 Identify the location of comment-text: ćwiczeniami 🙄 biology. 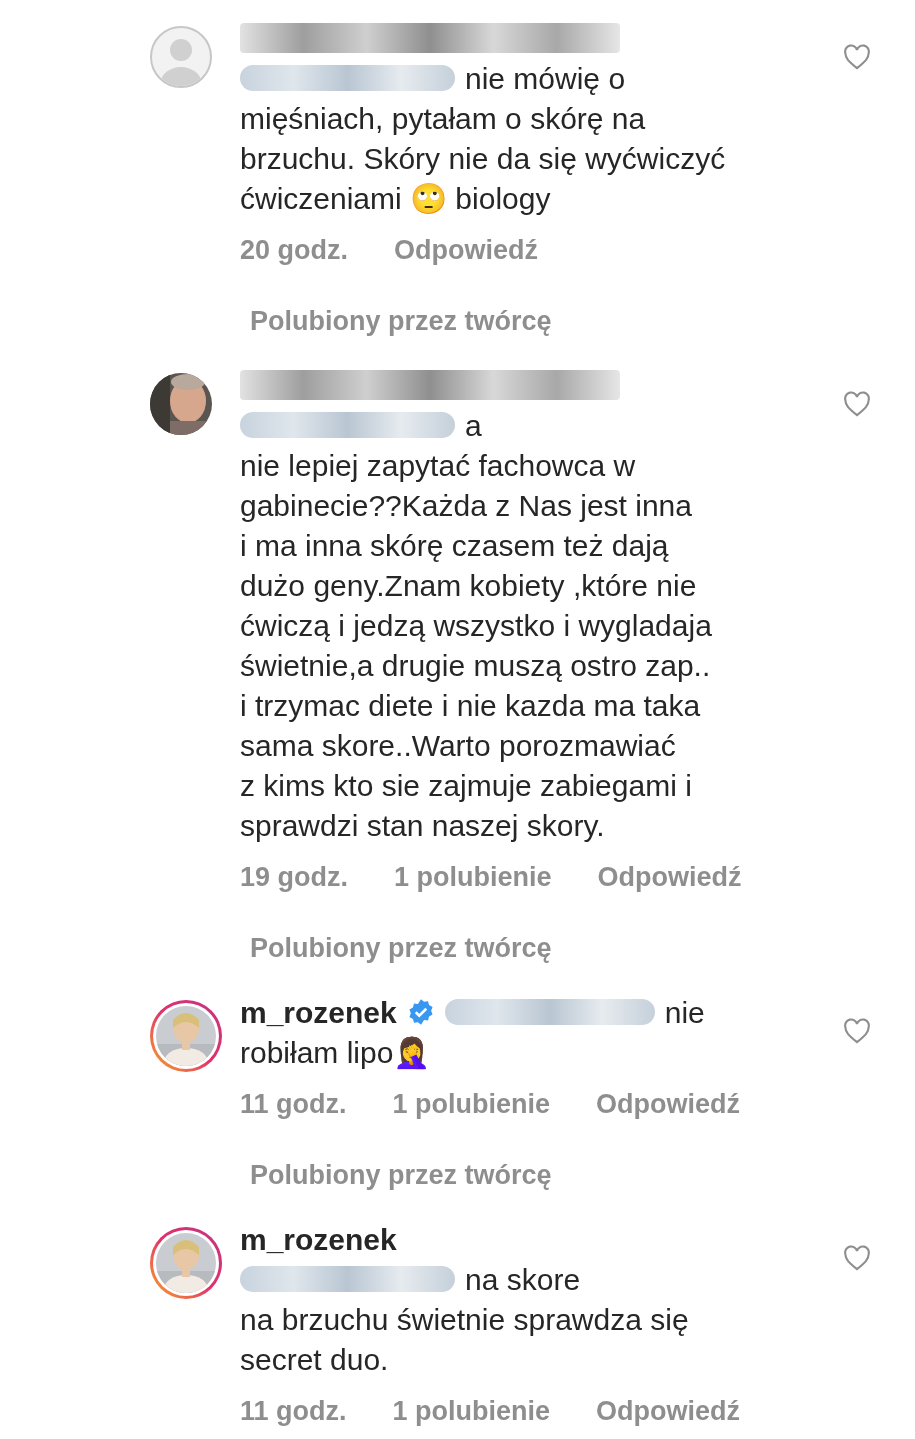
(395, 198).